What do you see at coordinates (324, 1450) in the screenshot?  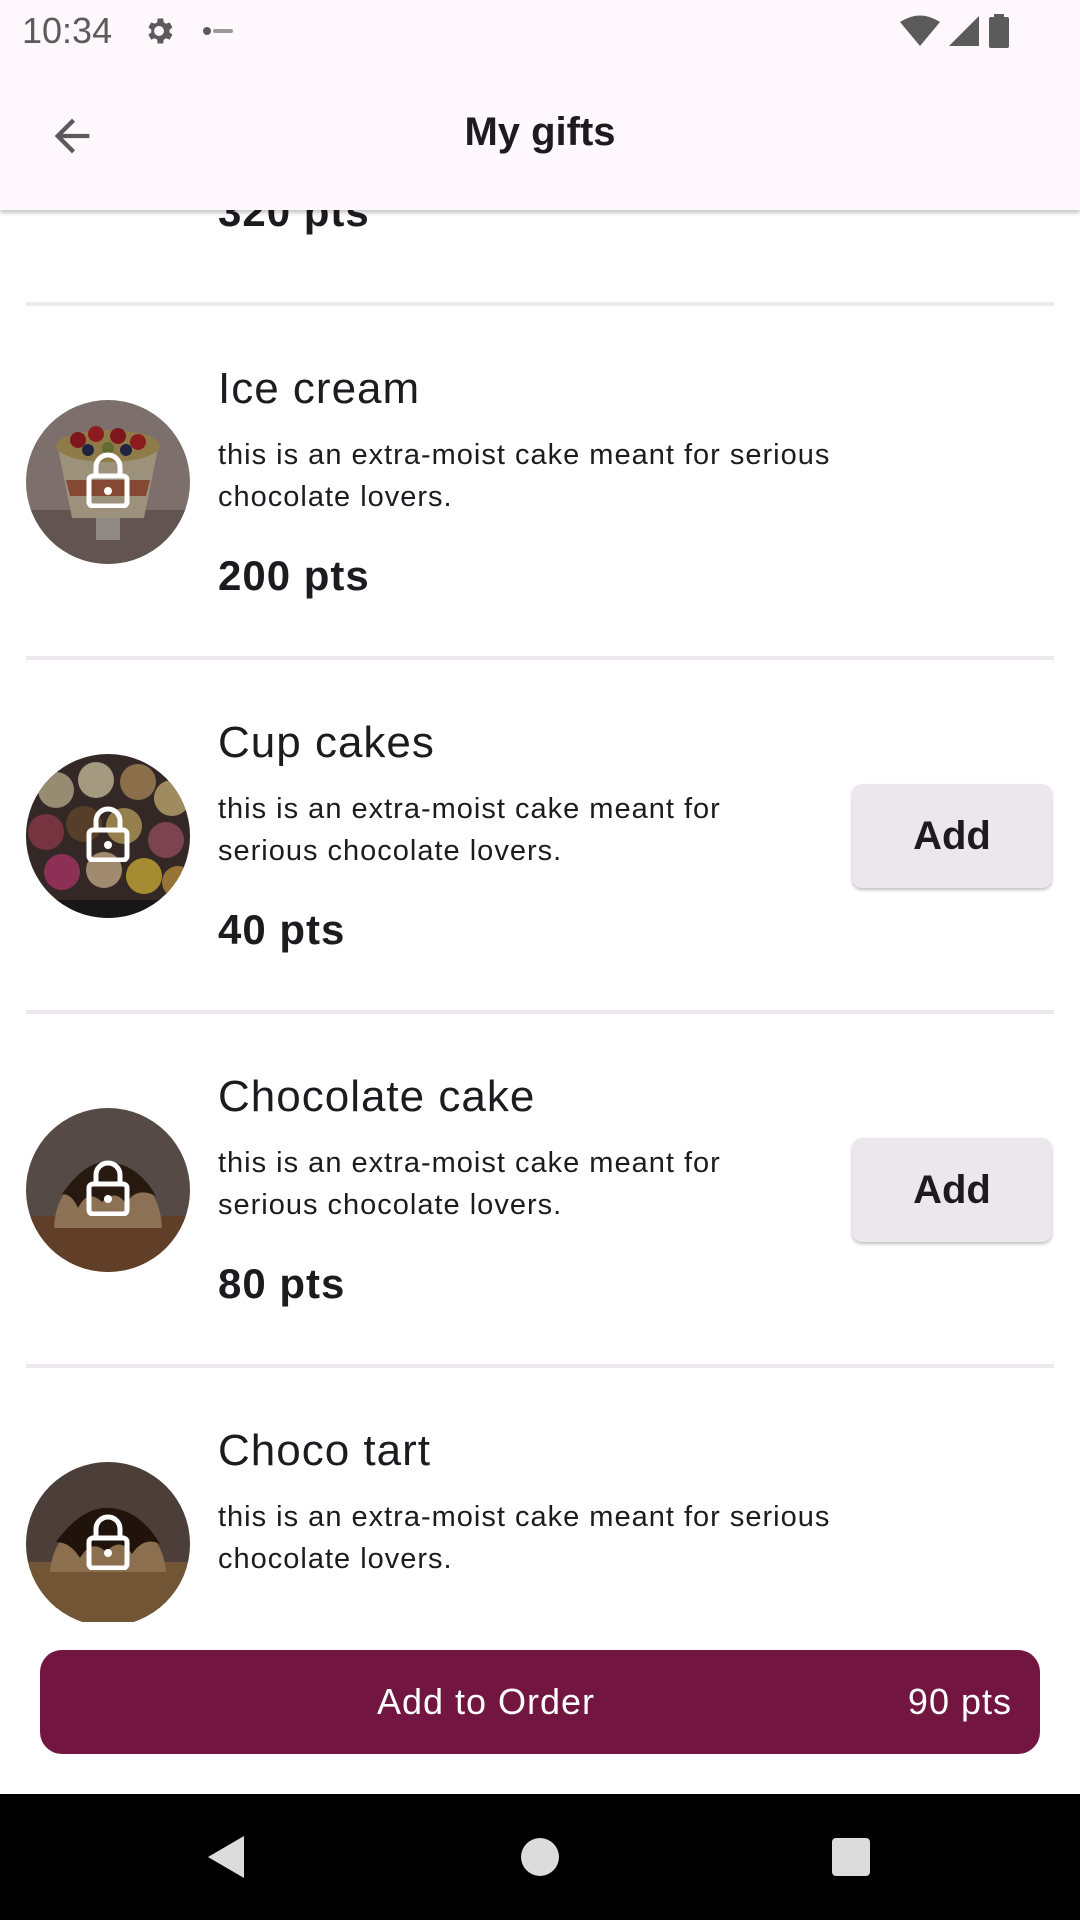 I see `gift-name: Choco tart` at bounding box center [324, 1450].